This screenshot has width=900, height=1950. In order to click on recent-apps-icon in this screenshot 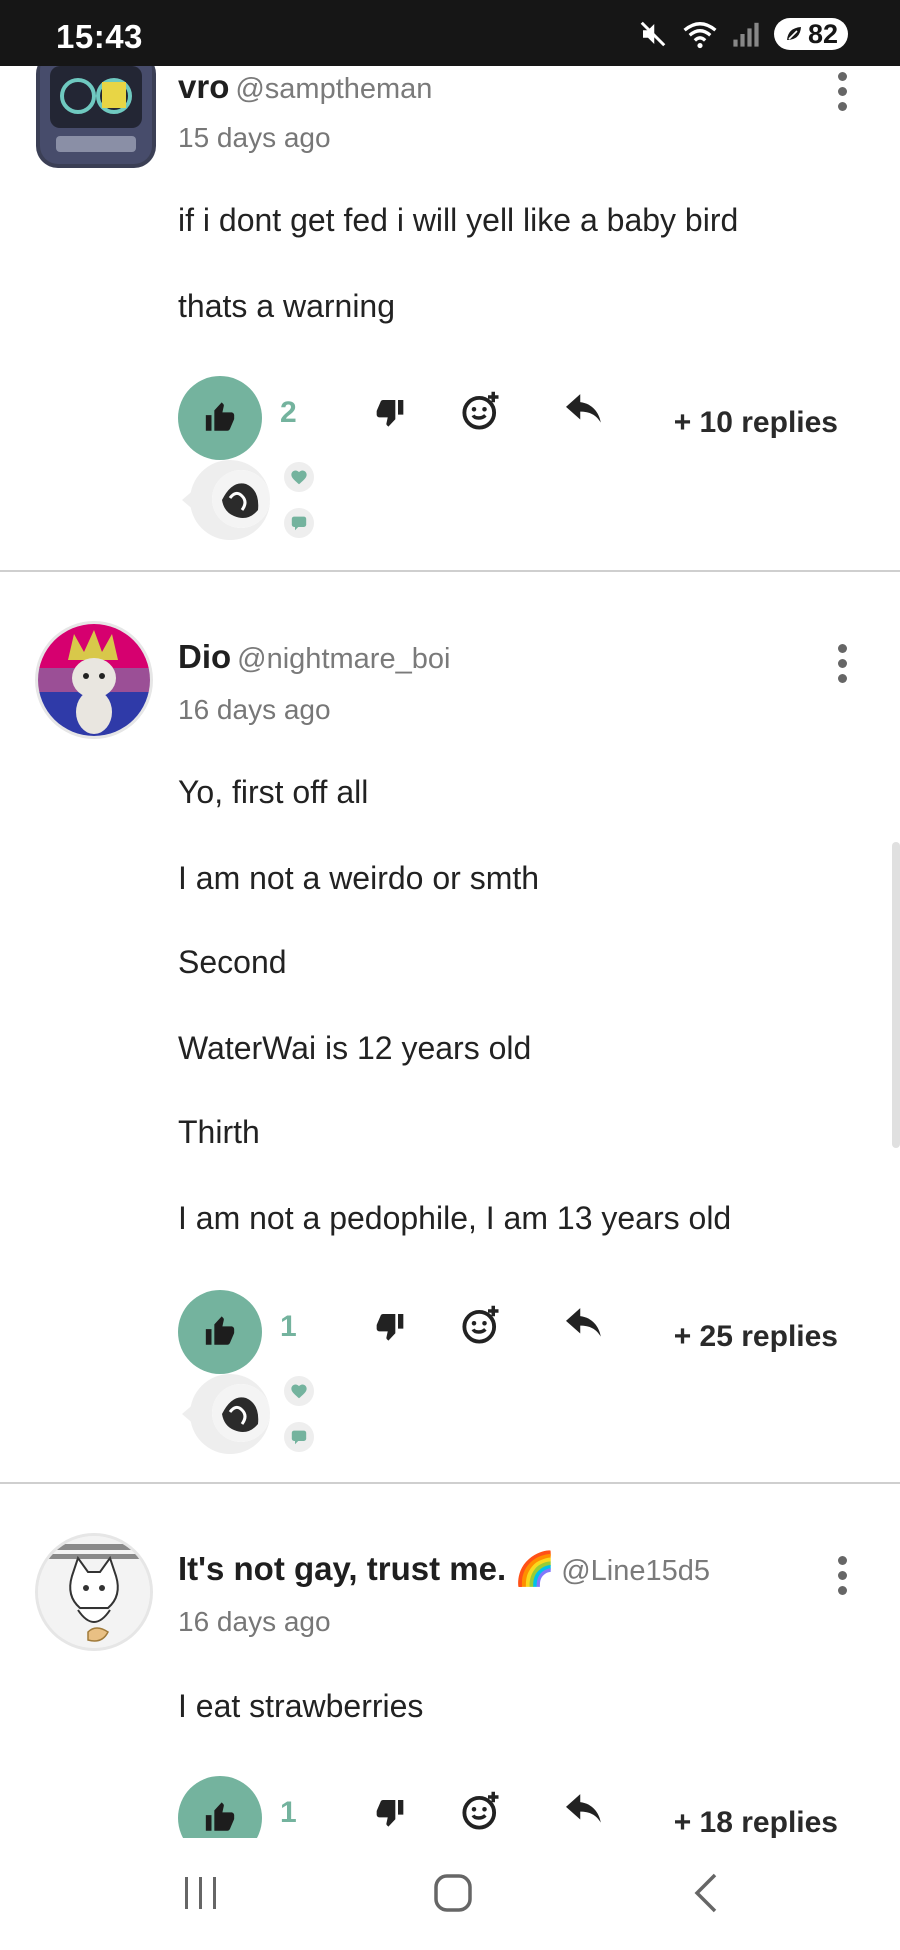, I will do `click(200, 1893)`.